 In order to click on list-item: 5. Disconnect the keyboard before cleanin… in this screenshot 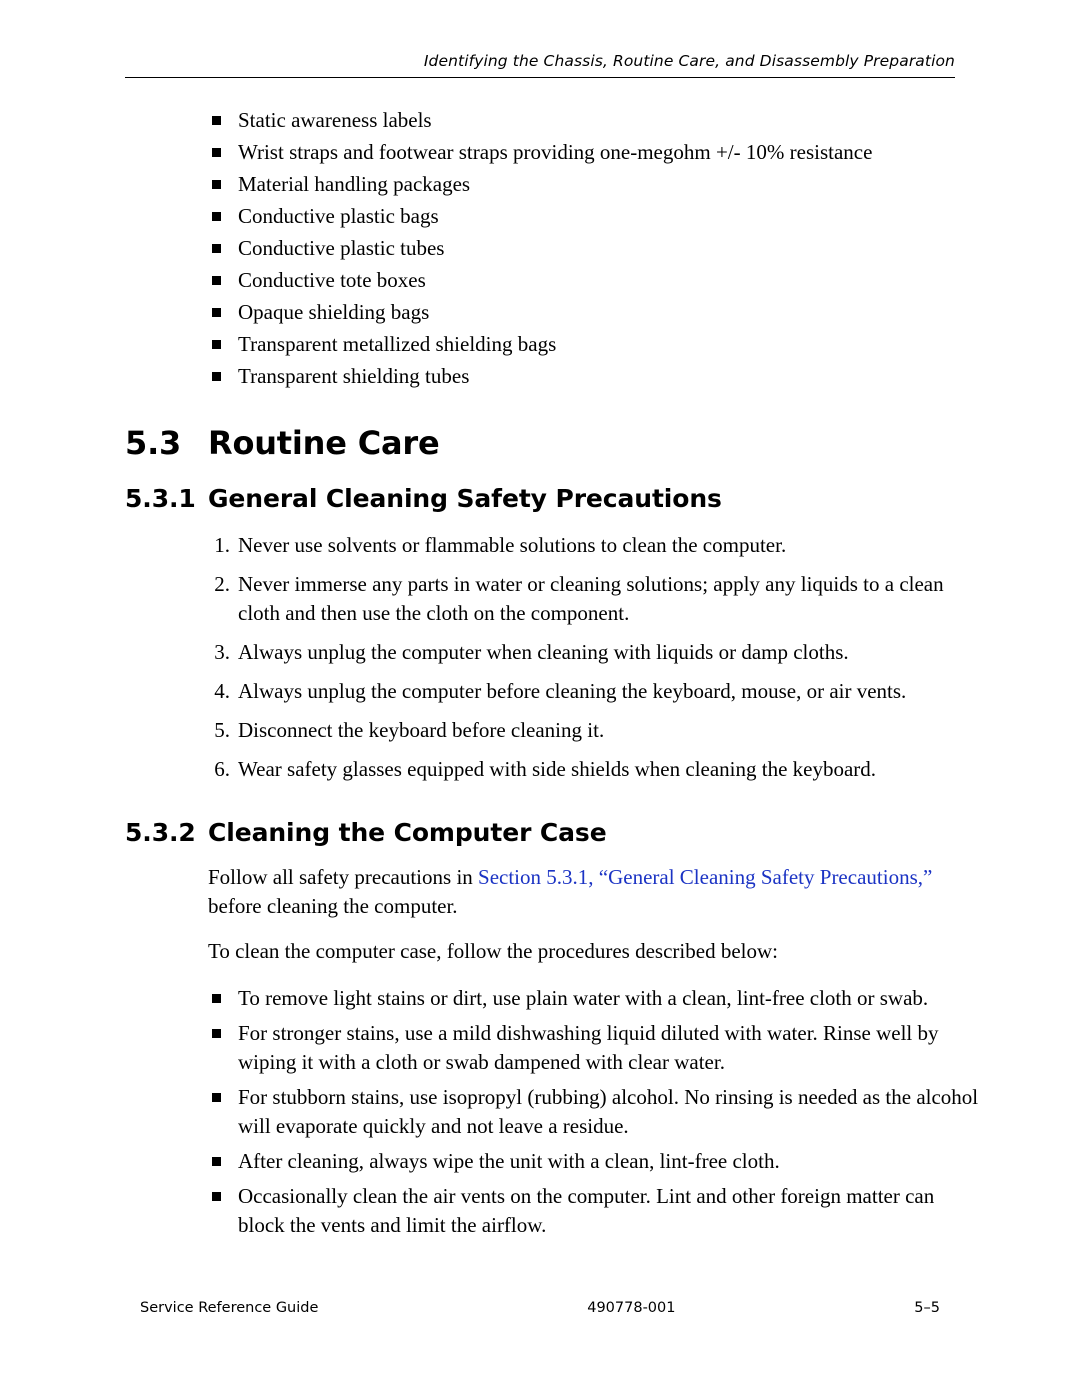, I will do `click(593, 730)`.